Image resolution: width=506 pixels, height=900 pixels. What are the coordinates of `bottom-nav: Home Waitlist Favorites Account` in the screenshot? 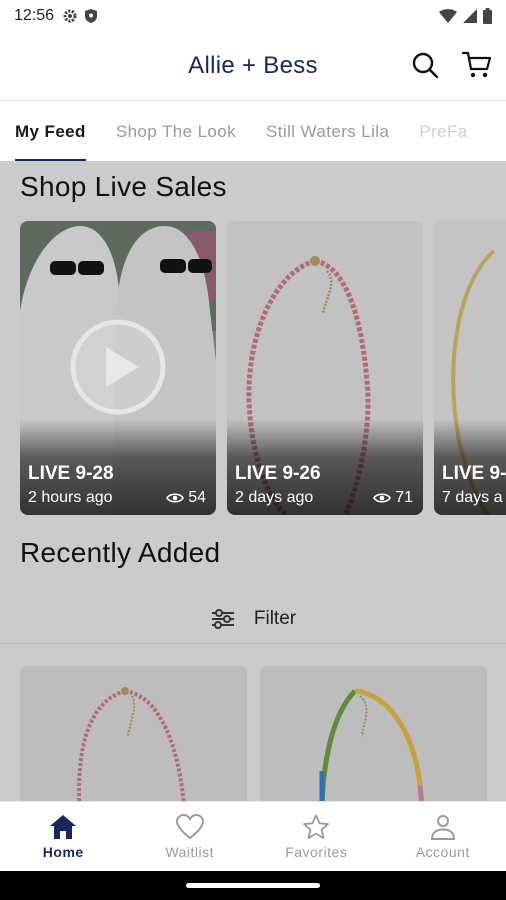 It's located at (253, 836).